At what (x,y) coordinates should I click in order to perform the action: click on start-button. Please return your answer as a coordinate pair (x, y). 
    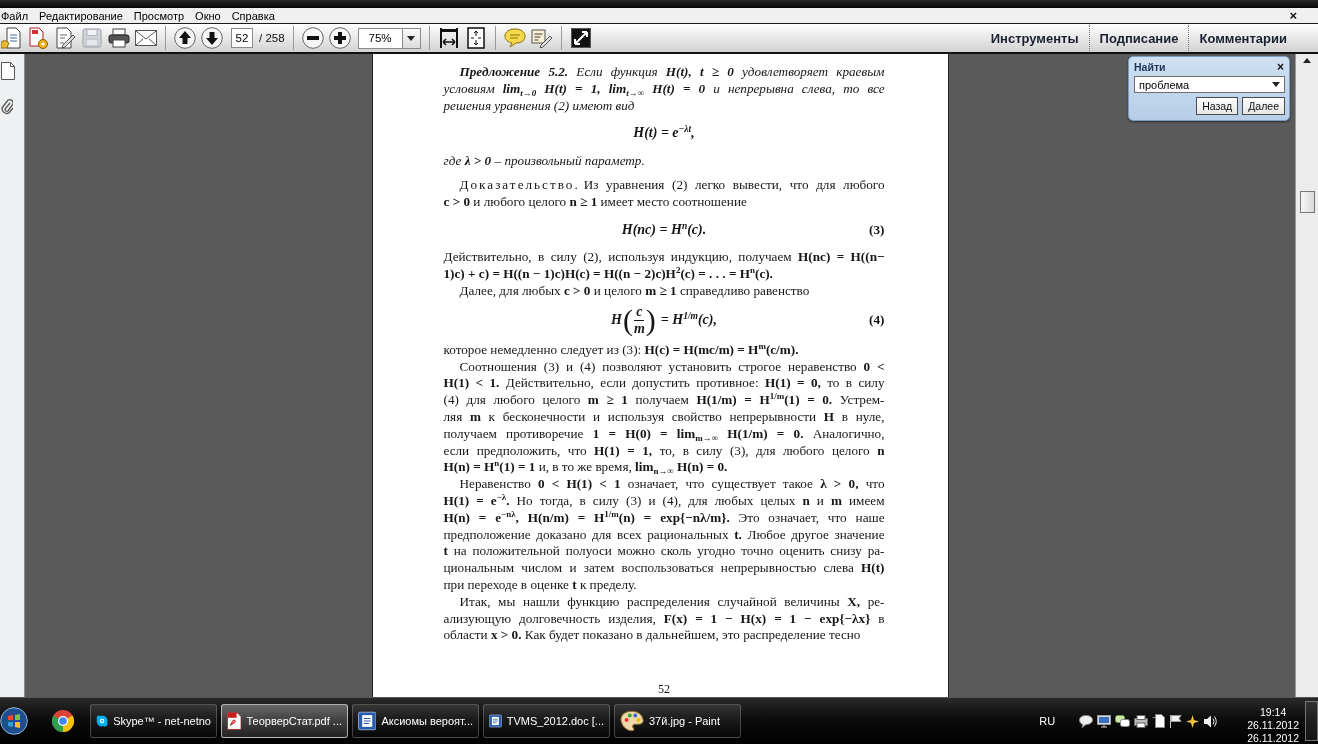
    Looking at the image, I should click on (14, 721).